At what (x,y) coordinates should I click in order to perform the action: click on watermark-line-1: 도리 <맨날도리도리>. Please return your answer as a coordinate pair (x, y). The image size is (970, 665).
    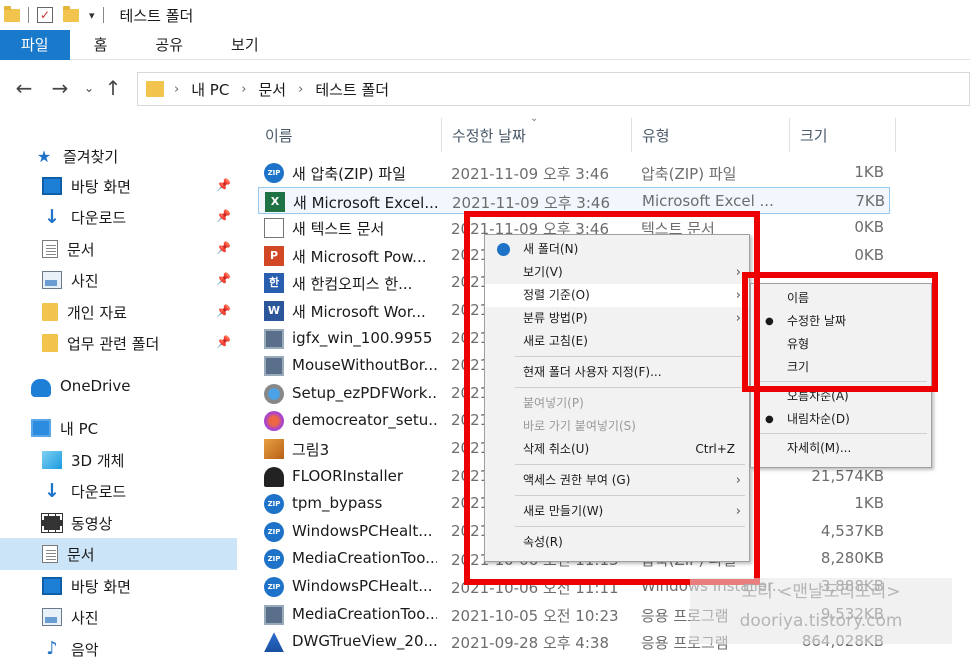
    Looking at the image, I should click on (821, 592).